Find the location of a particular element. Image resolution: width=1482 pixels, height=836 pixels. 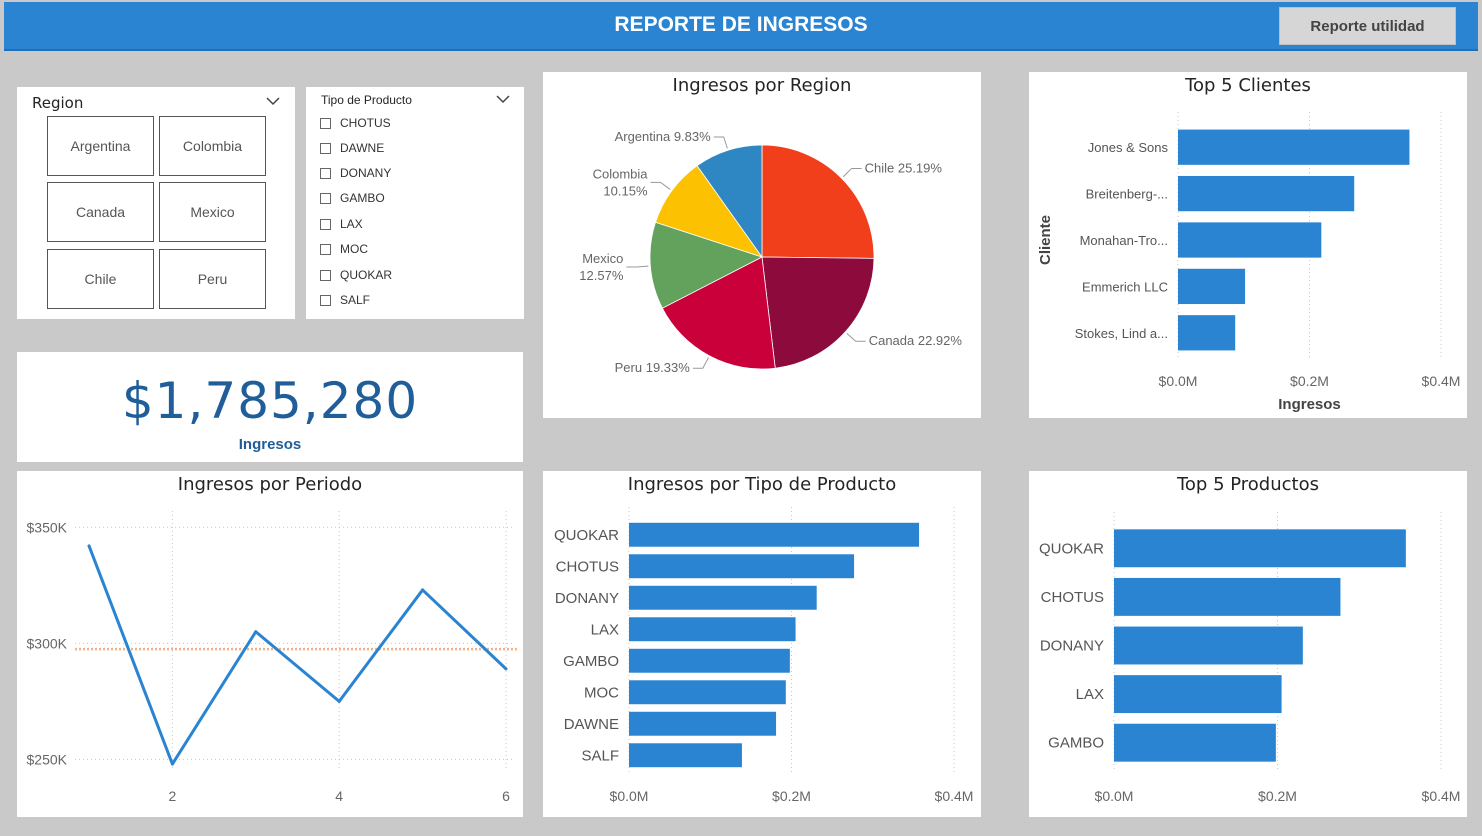

pie-label: Canada 22.92% is located at coordinates (916, 340).